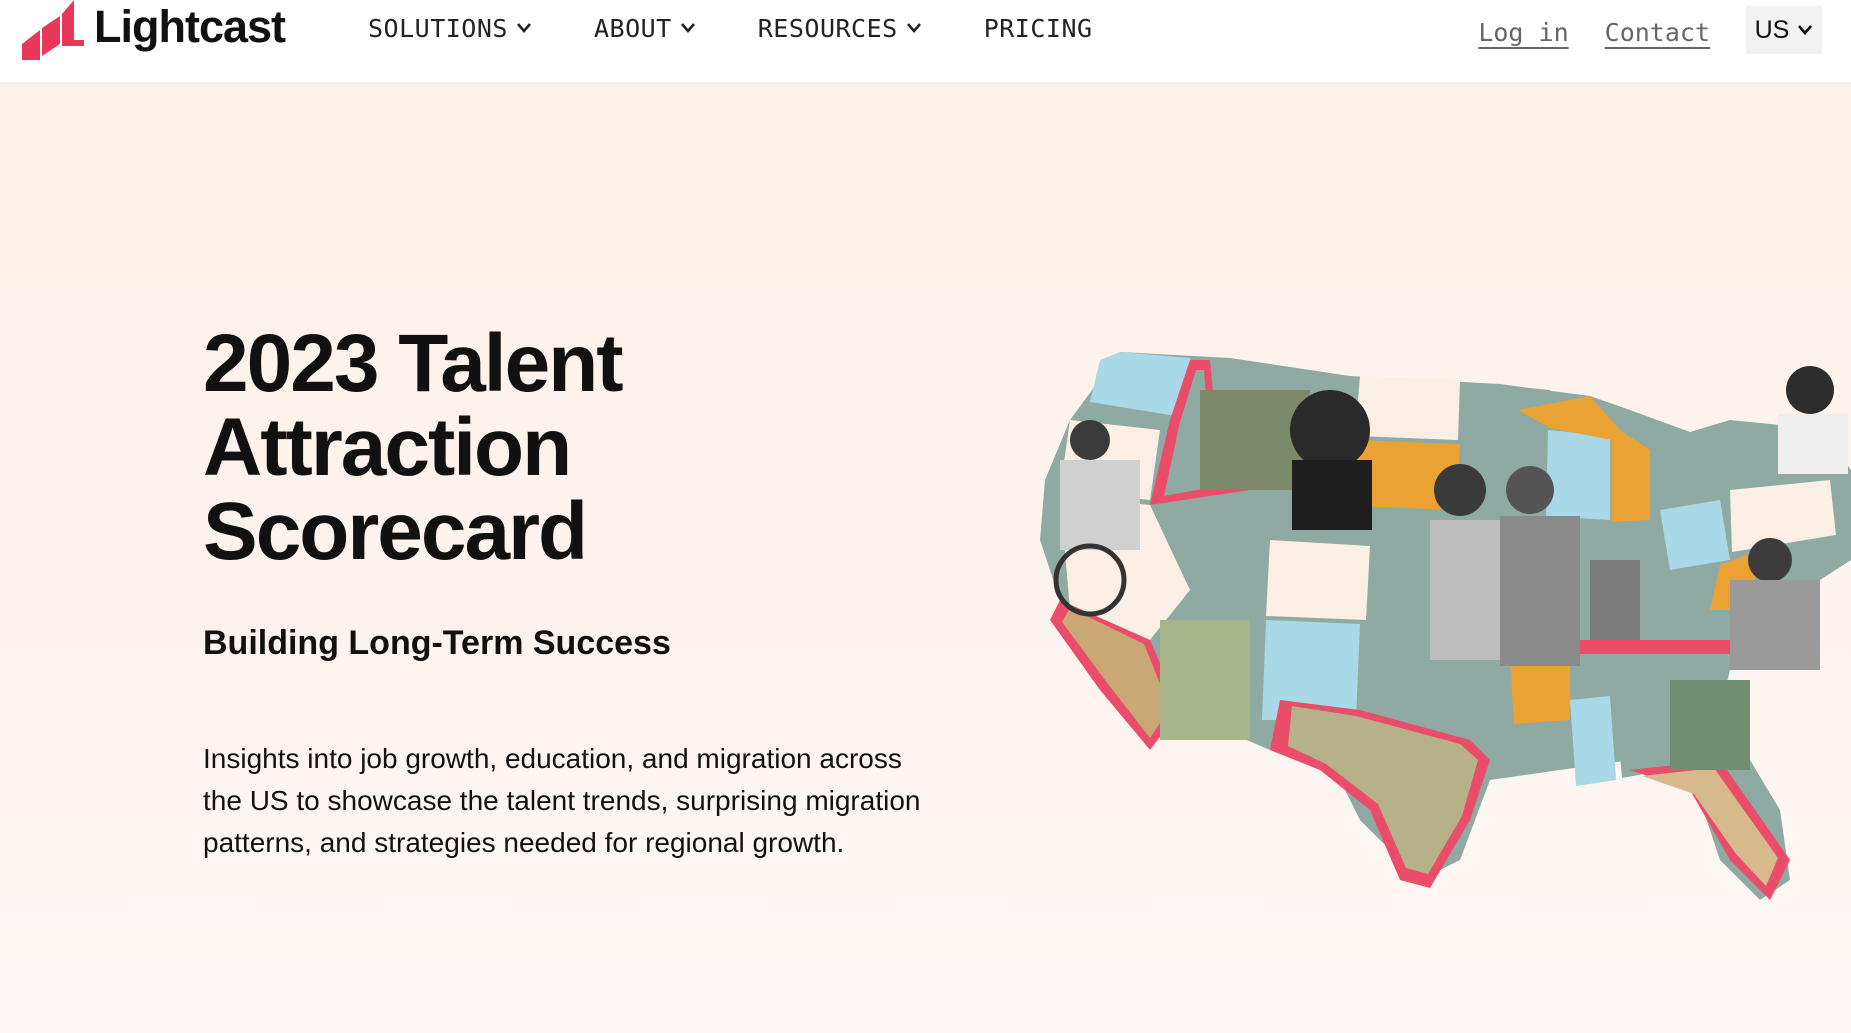  Describe the element at coordinates (1772, 29) in the screenshot. I see `locale-label: US` at that location.